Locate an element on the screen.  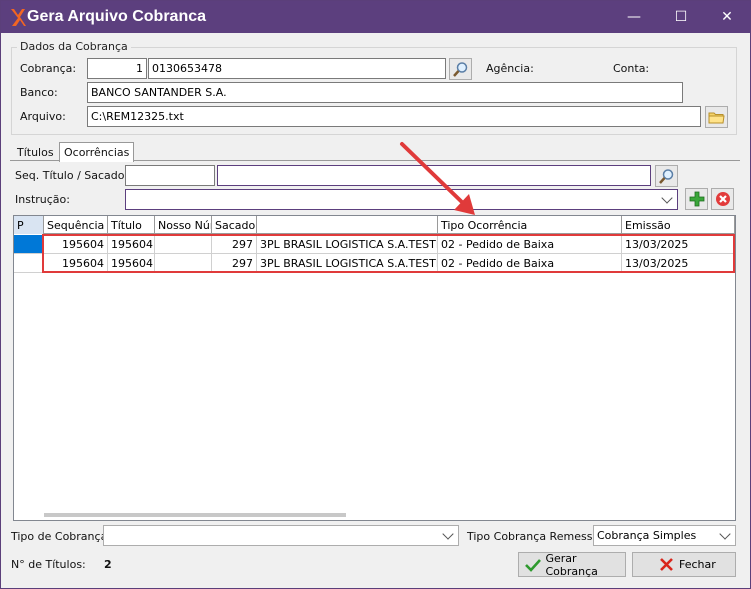
plus-icon is located at coordinates (696, 199).